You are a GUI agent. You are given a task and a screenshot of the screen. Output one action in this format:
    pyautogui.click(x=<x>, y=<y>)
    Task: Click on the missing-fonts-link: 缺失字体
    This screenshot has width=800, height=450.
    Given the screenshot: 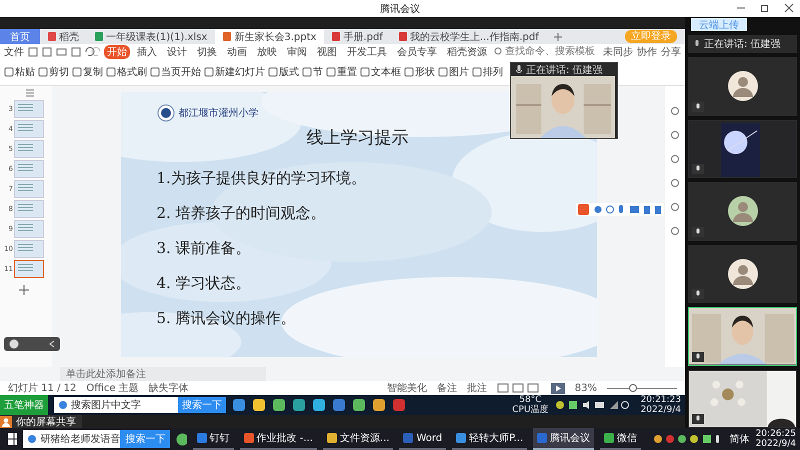 What is the action you would take?
    pyautogui.click(x=168, y=388)
    